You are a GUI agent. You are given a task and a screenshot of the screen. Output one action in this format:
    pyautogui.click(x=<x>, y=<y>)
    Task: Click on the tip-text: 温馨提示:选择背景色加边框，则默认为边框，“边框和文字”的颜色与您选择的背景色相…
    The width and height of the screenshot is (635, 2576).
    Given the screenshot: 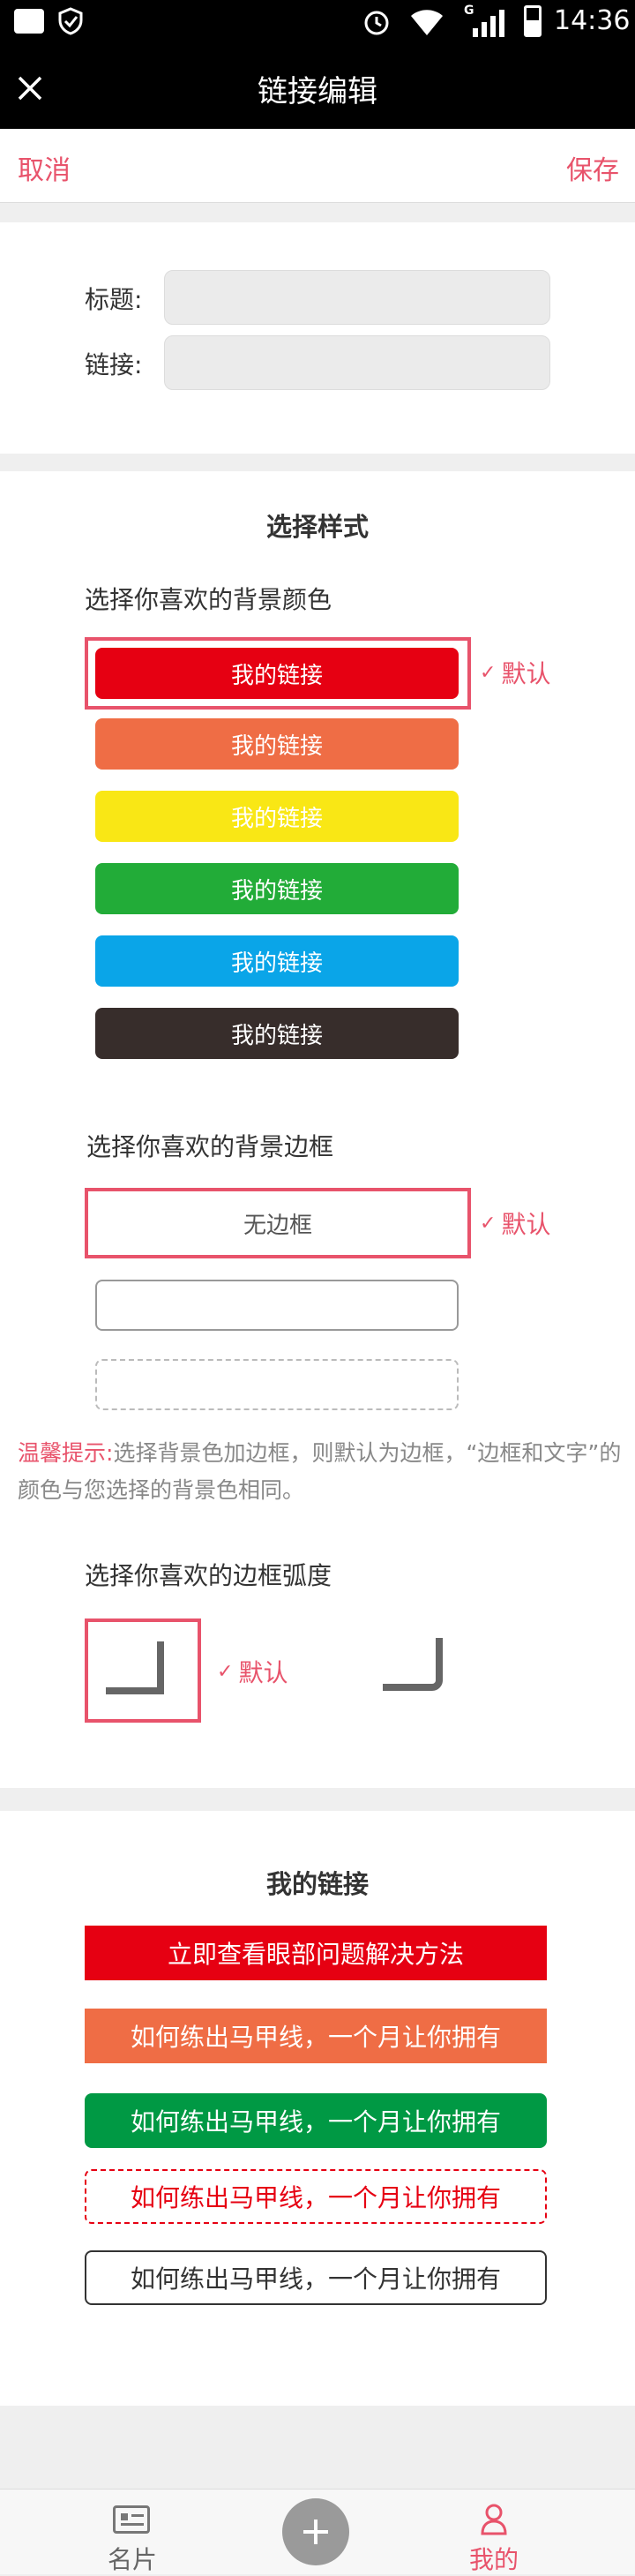 What is the action you would take?
    pyautogui.click(x=322, y=1472)
    